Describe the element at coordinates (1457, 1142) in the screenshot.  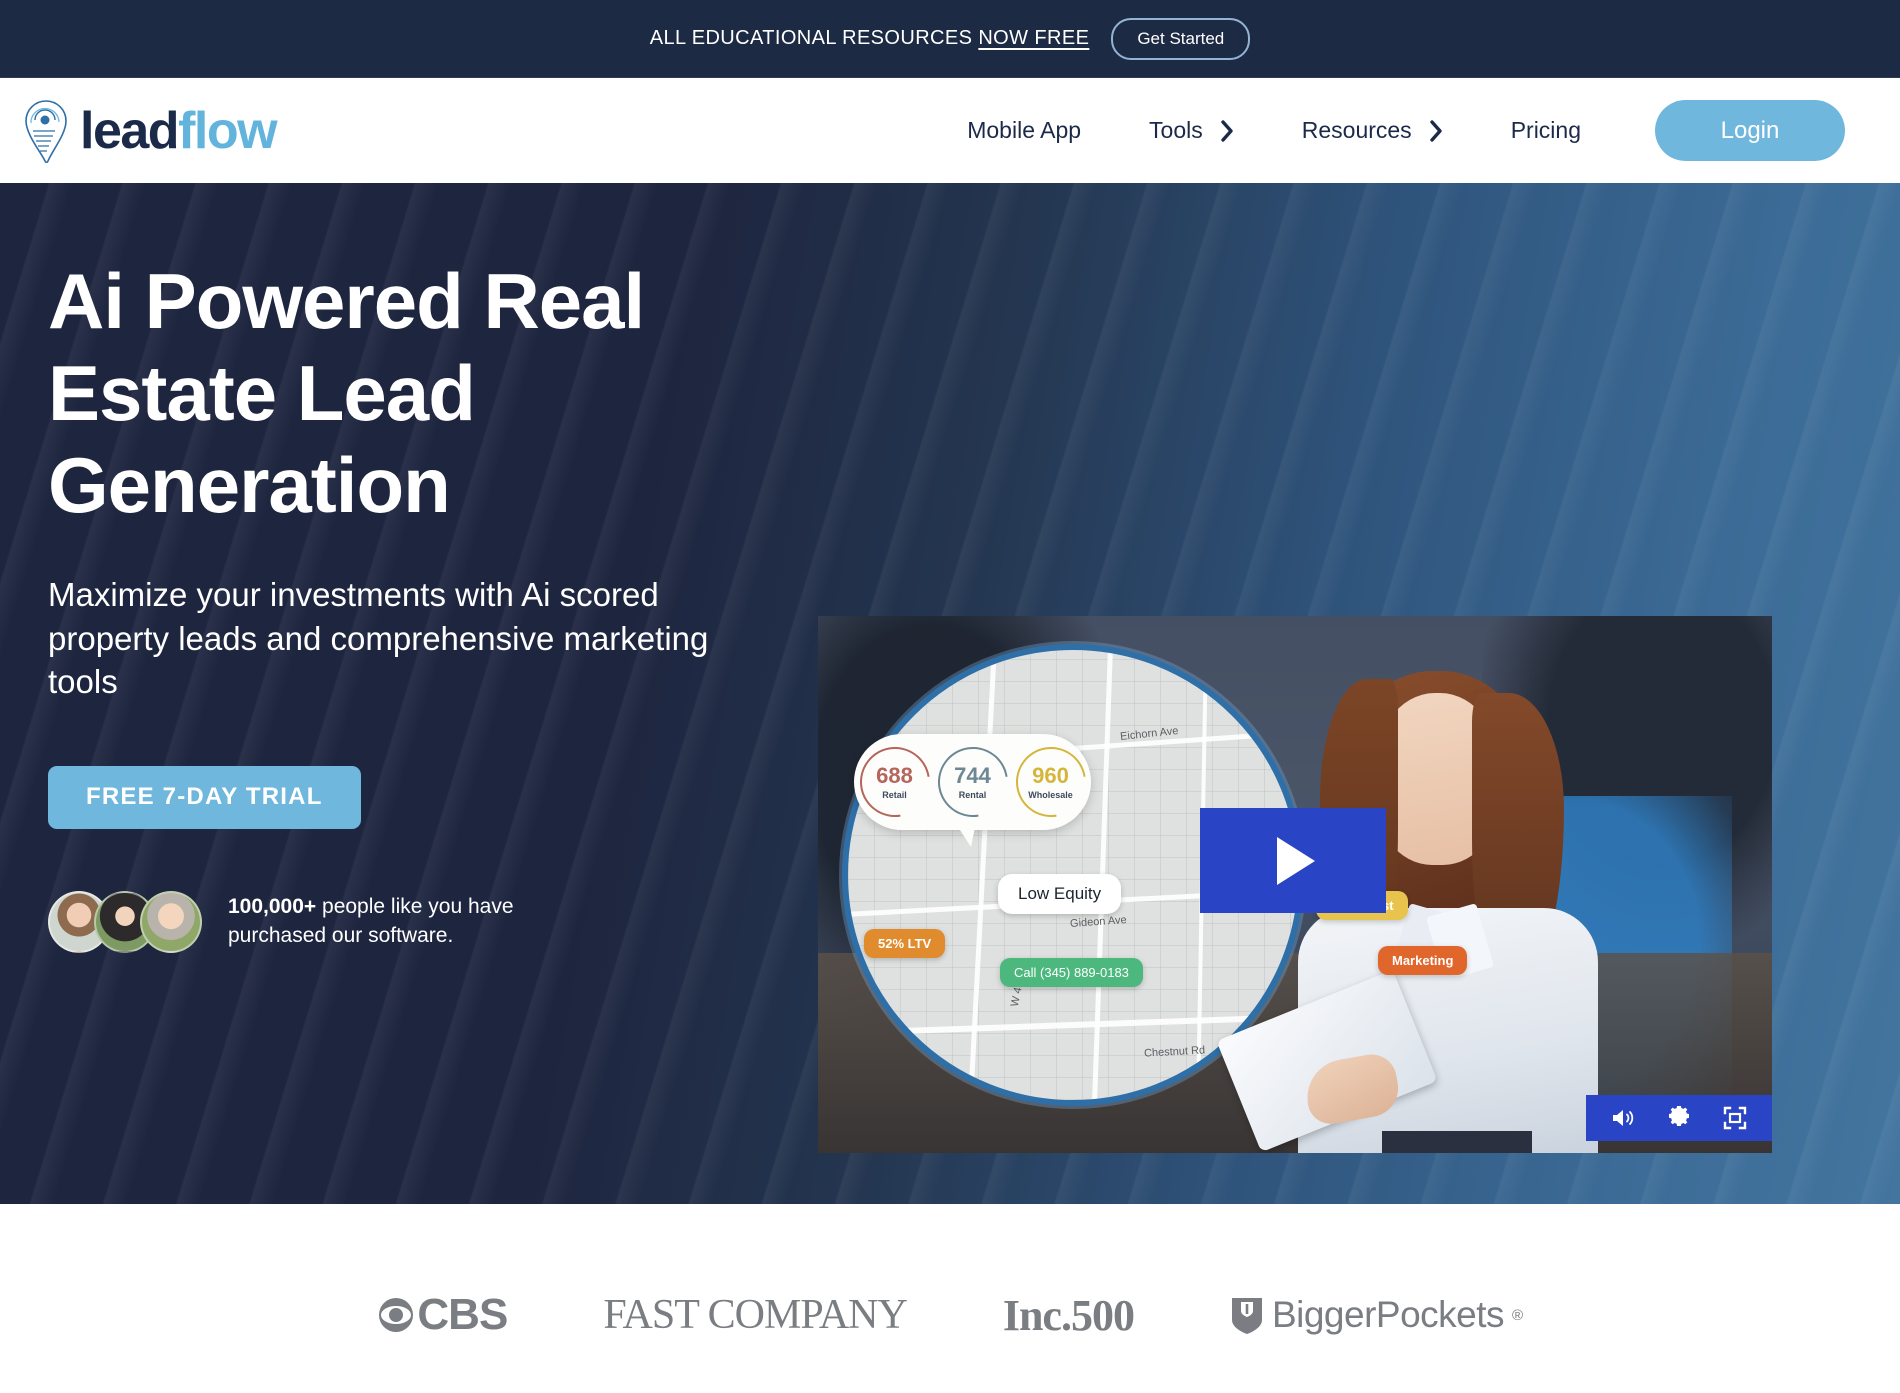
I see `person-belt` at that location.